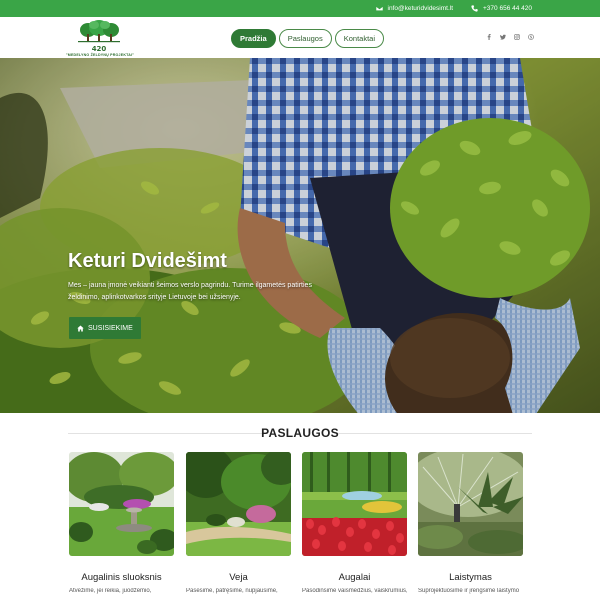 The width and height of the screenshot is (600, 600). I want to click on instagram-icon, so click(517, 37).